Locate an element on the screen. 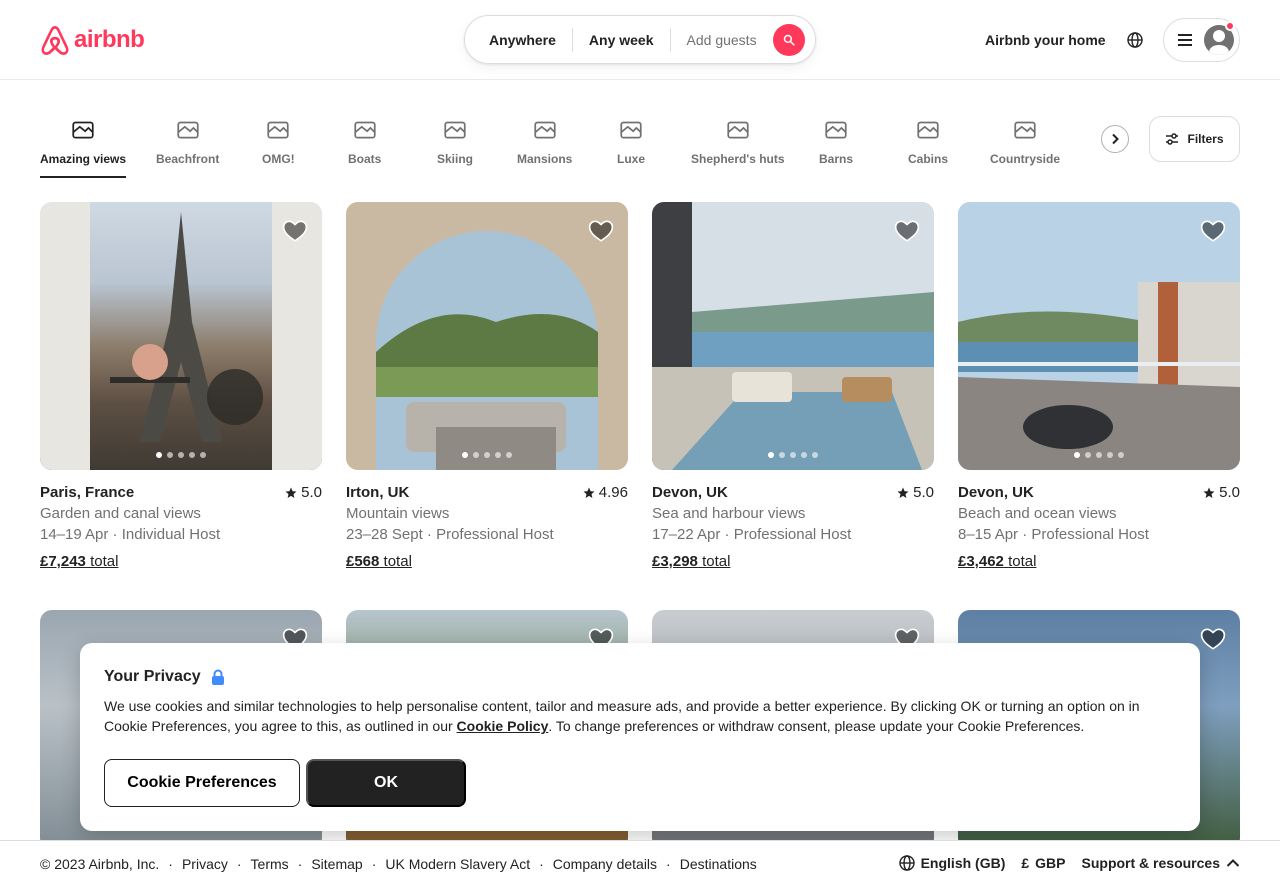  listing-rating-value: 4.96 is located at coordinates (613, 492).